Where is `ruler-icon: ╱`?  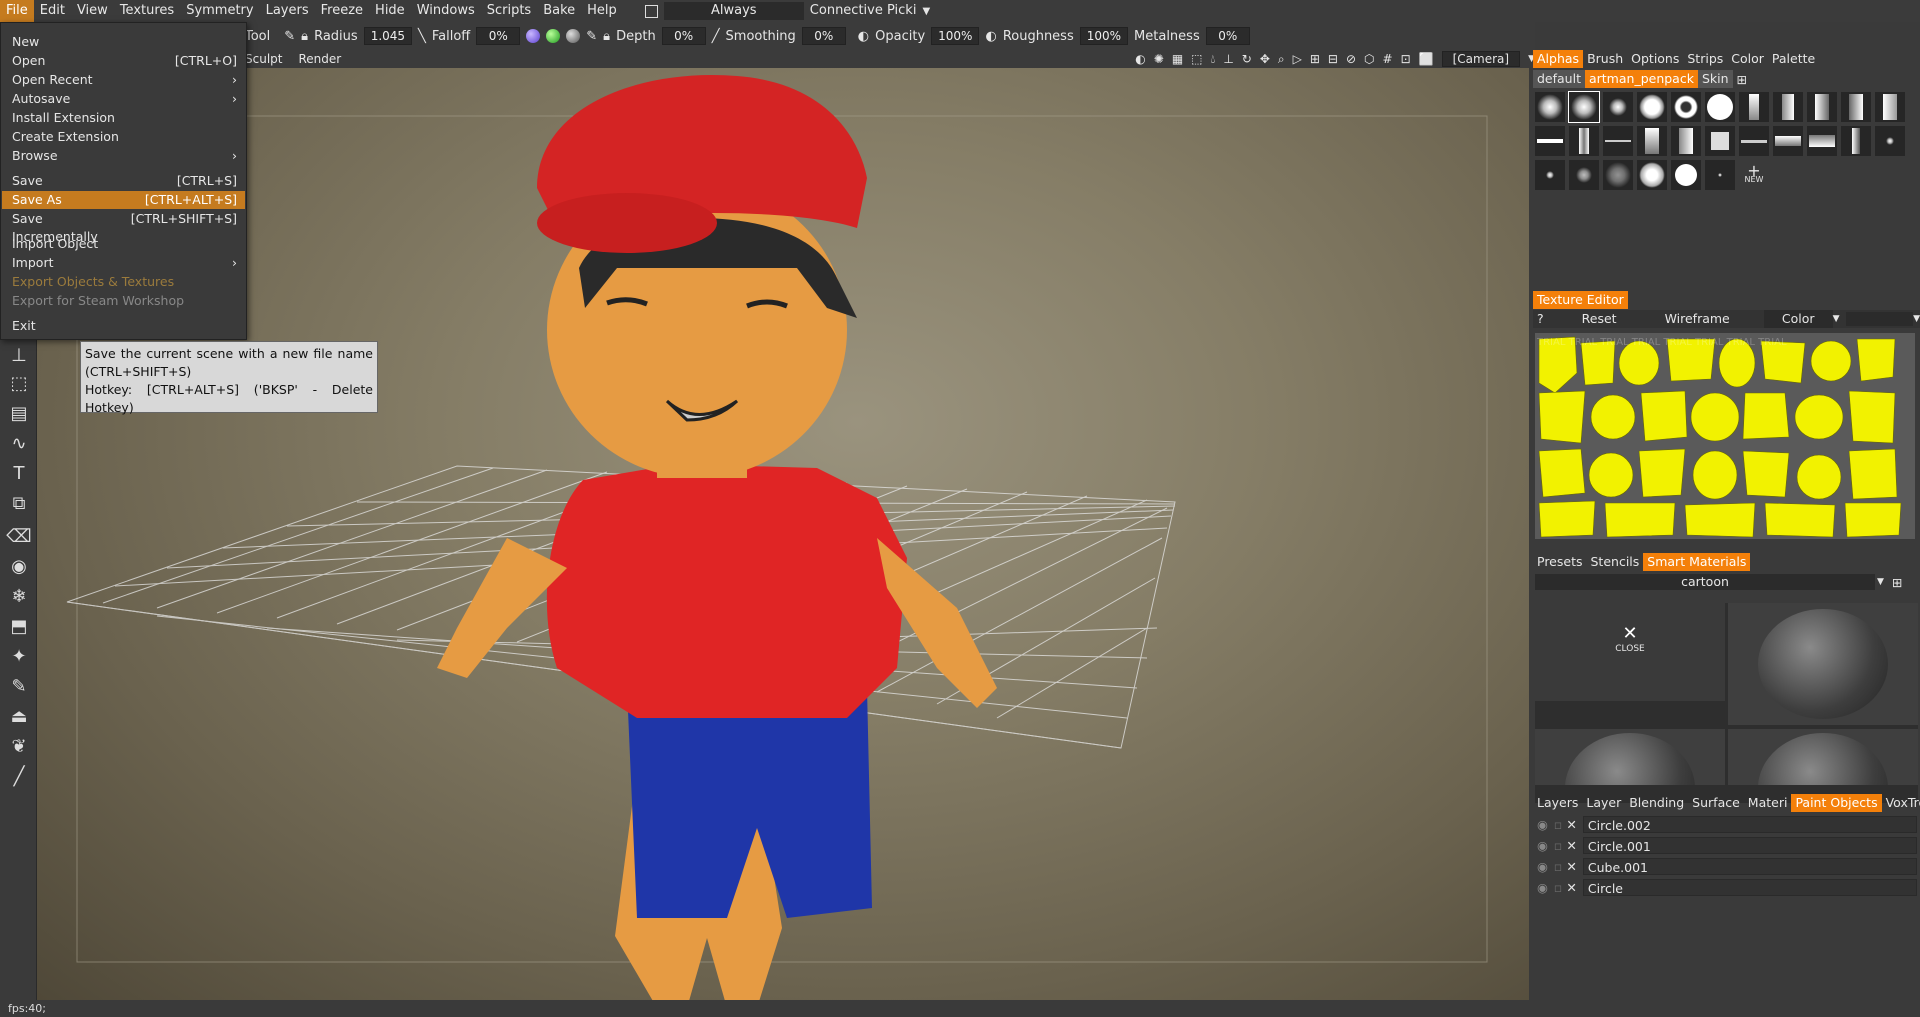 ruler-icon: ╱ is located at coordinates (19, 777).